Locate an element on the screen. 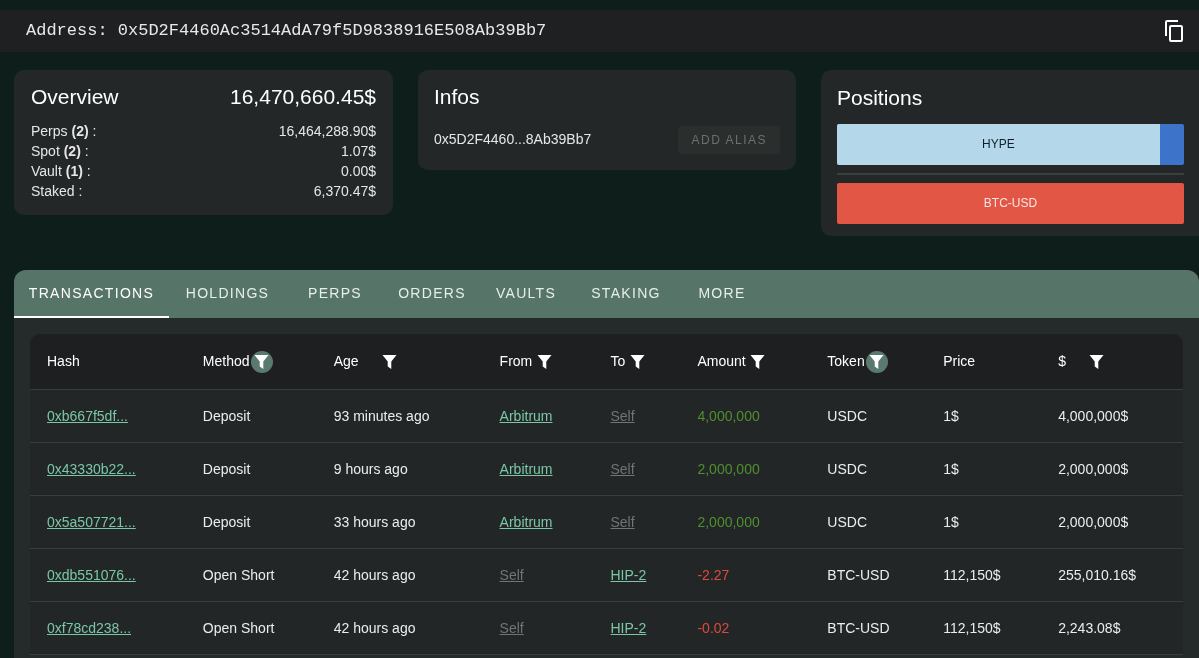 The width and height of the screenshot is (1199, 658). overview-label: Perps (2) : is located at coordinates (64, 131).